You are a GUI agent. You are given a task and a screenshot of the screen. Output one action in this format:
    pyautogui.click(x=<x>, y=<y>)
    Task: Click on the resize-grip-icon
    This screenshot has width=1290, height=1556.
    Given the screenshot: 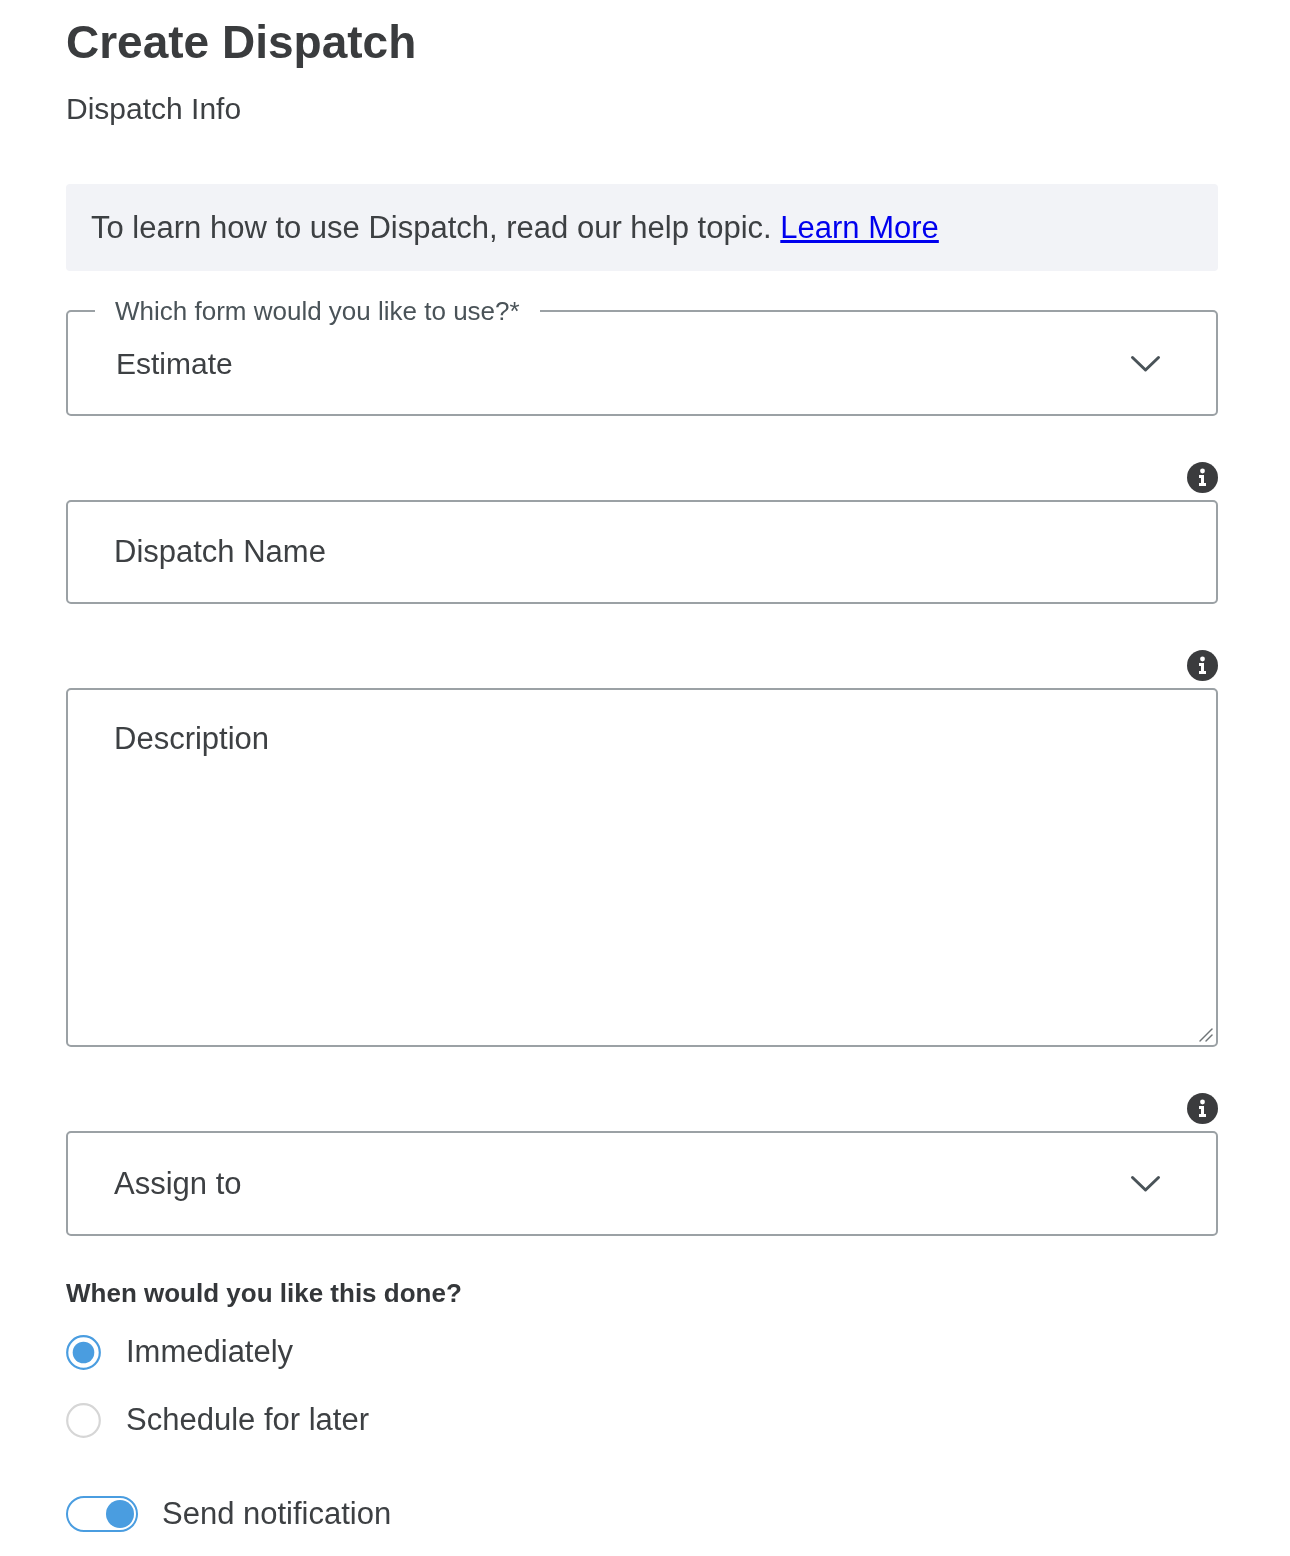 What is the action you would take?
    pyautogui.click(x=1206, y=1035)
    